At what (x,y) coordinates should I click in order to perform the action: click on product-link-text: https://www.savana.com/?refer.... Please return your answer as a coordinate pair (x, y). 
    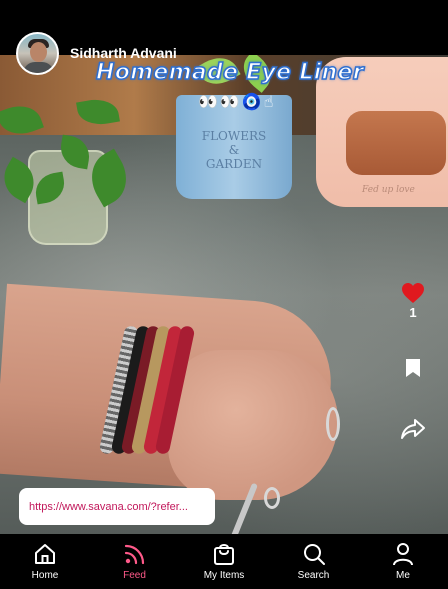
    Looking at the image, I should click on (108, 507).